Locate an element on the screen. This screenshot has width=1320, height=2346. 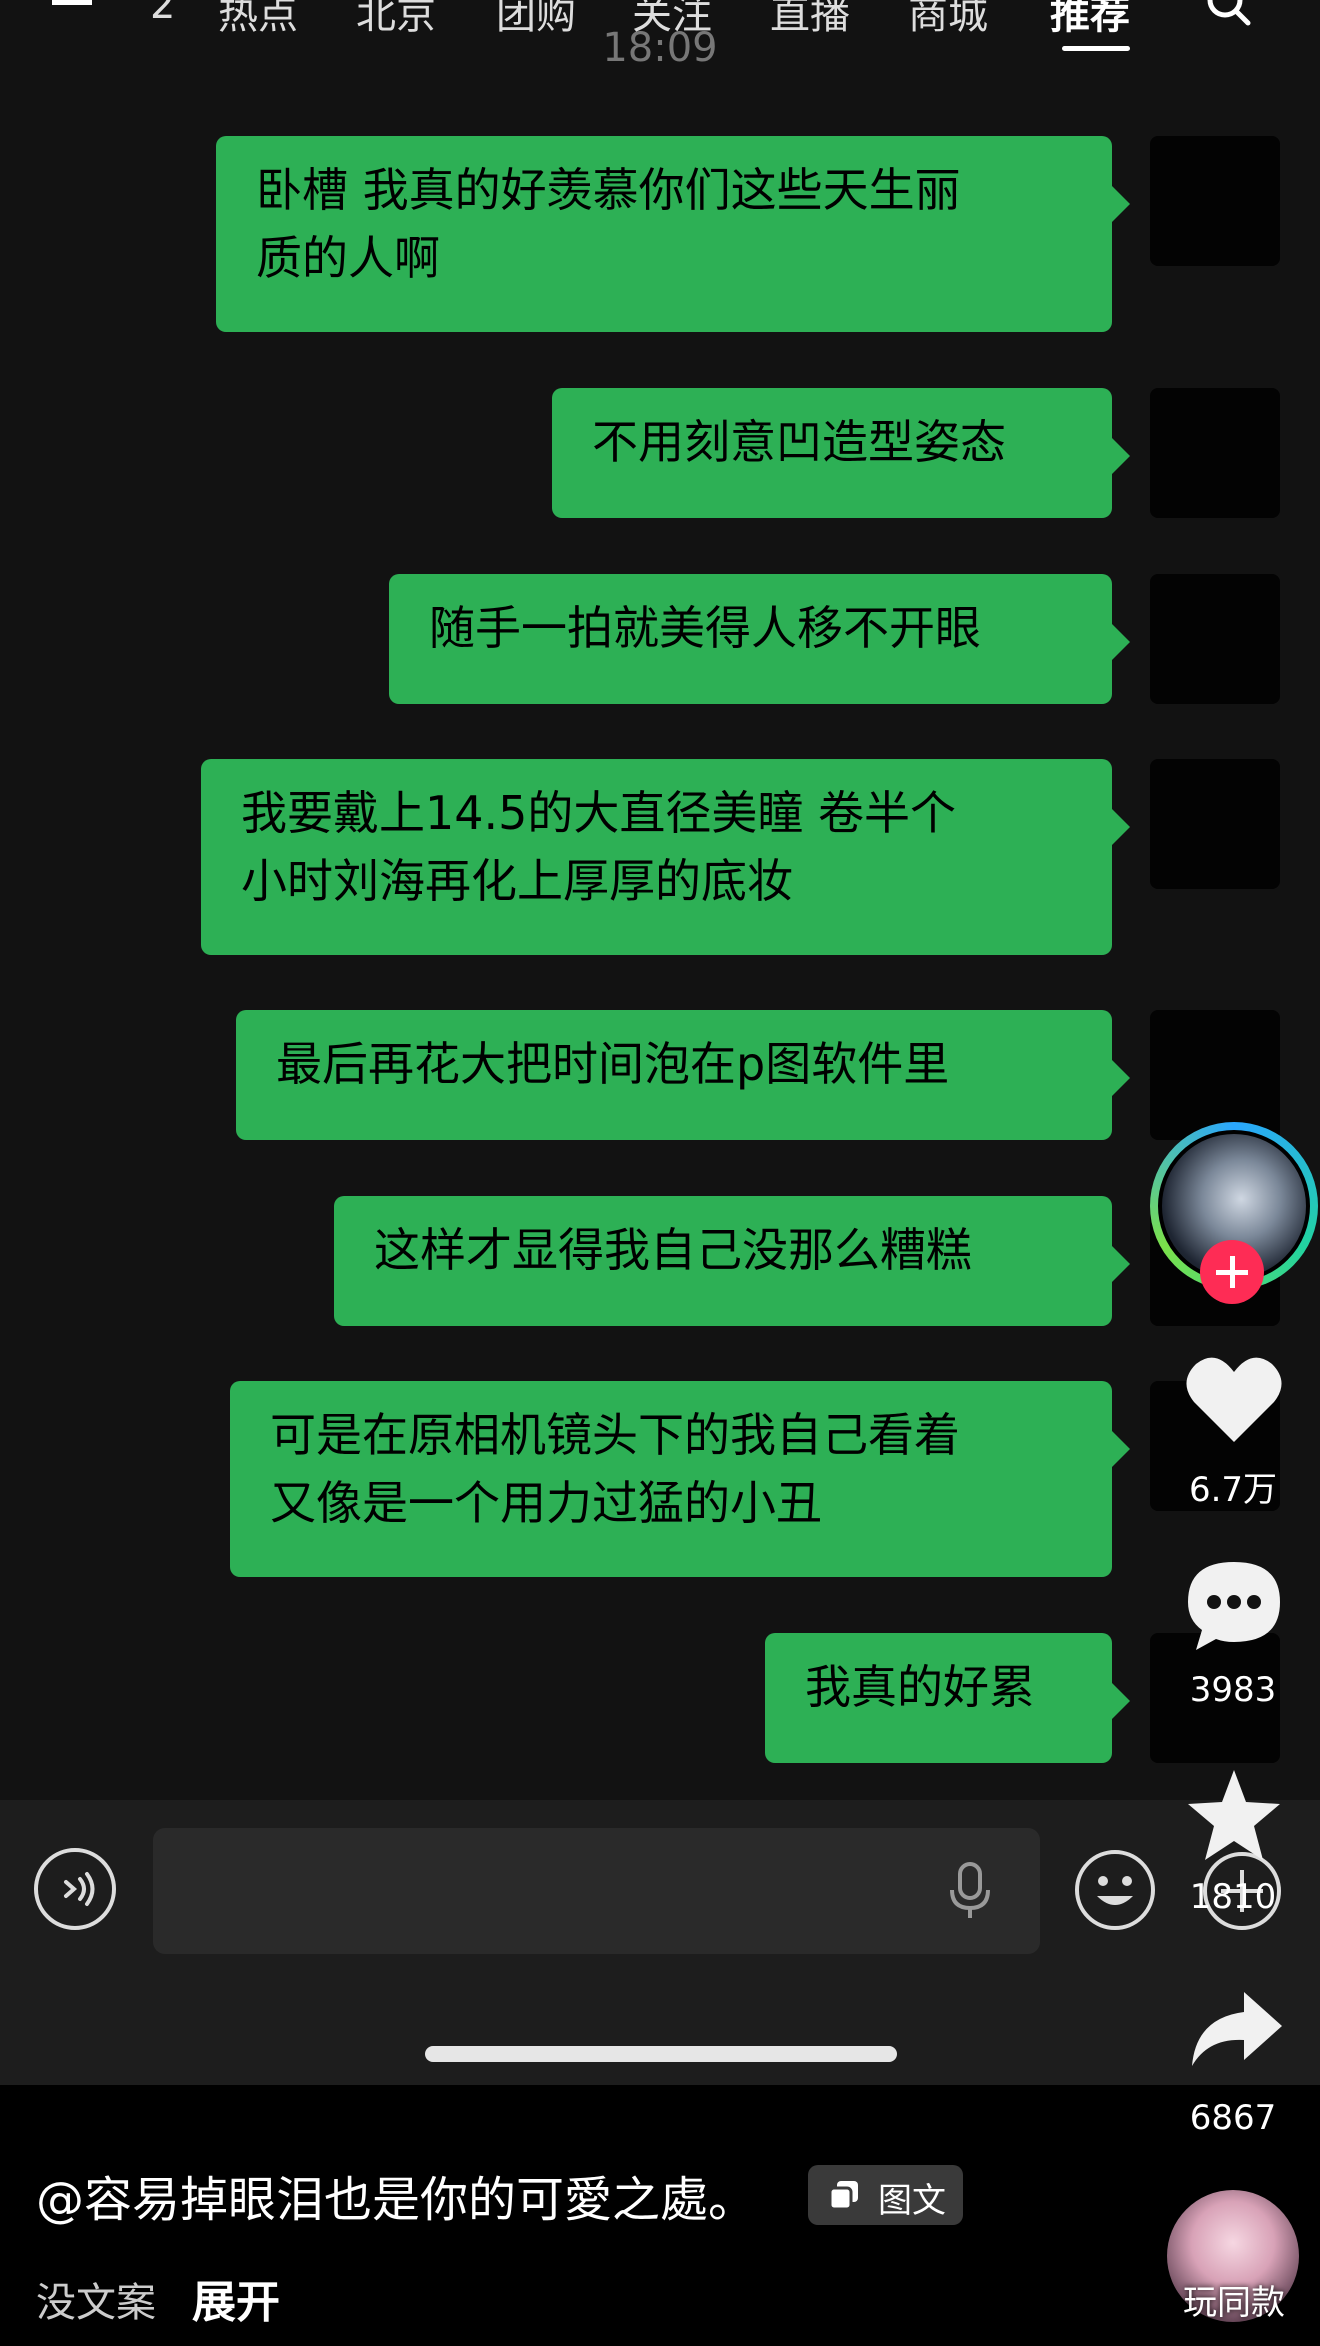
like-icon is located at coordinates (1234, 1399).